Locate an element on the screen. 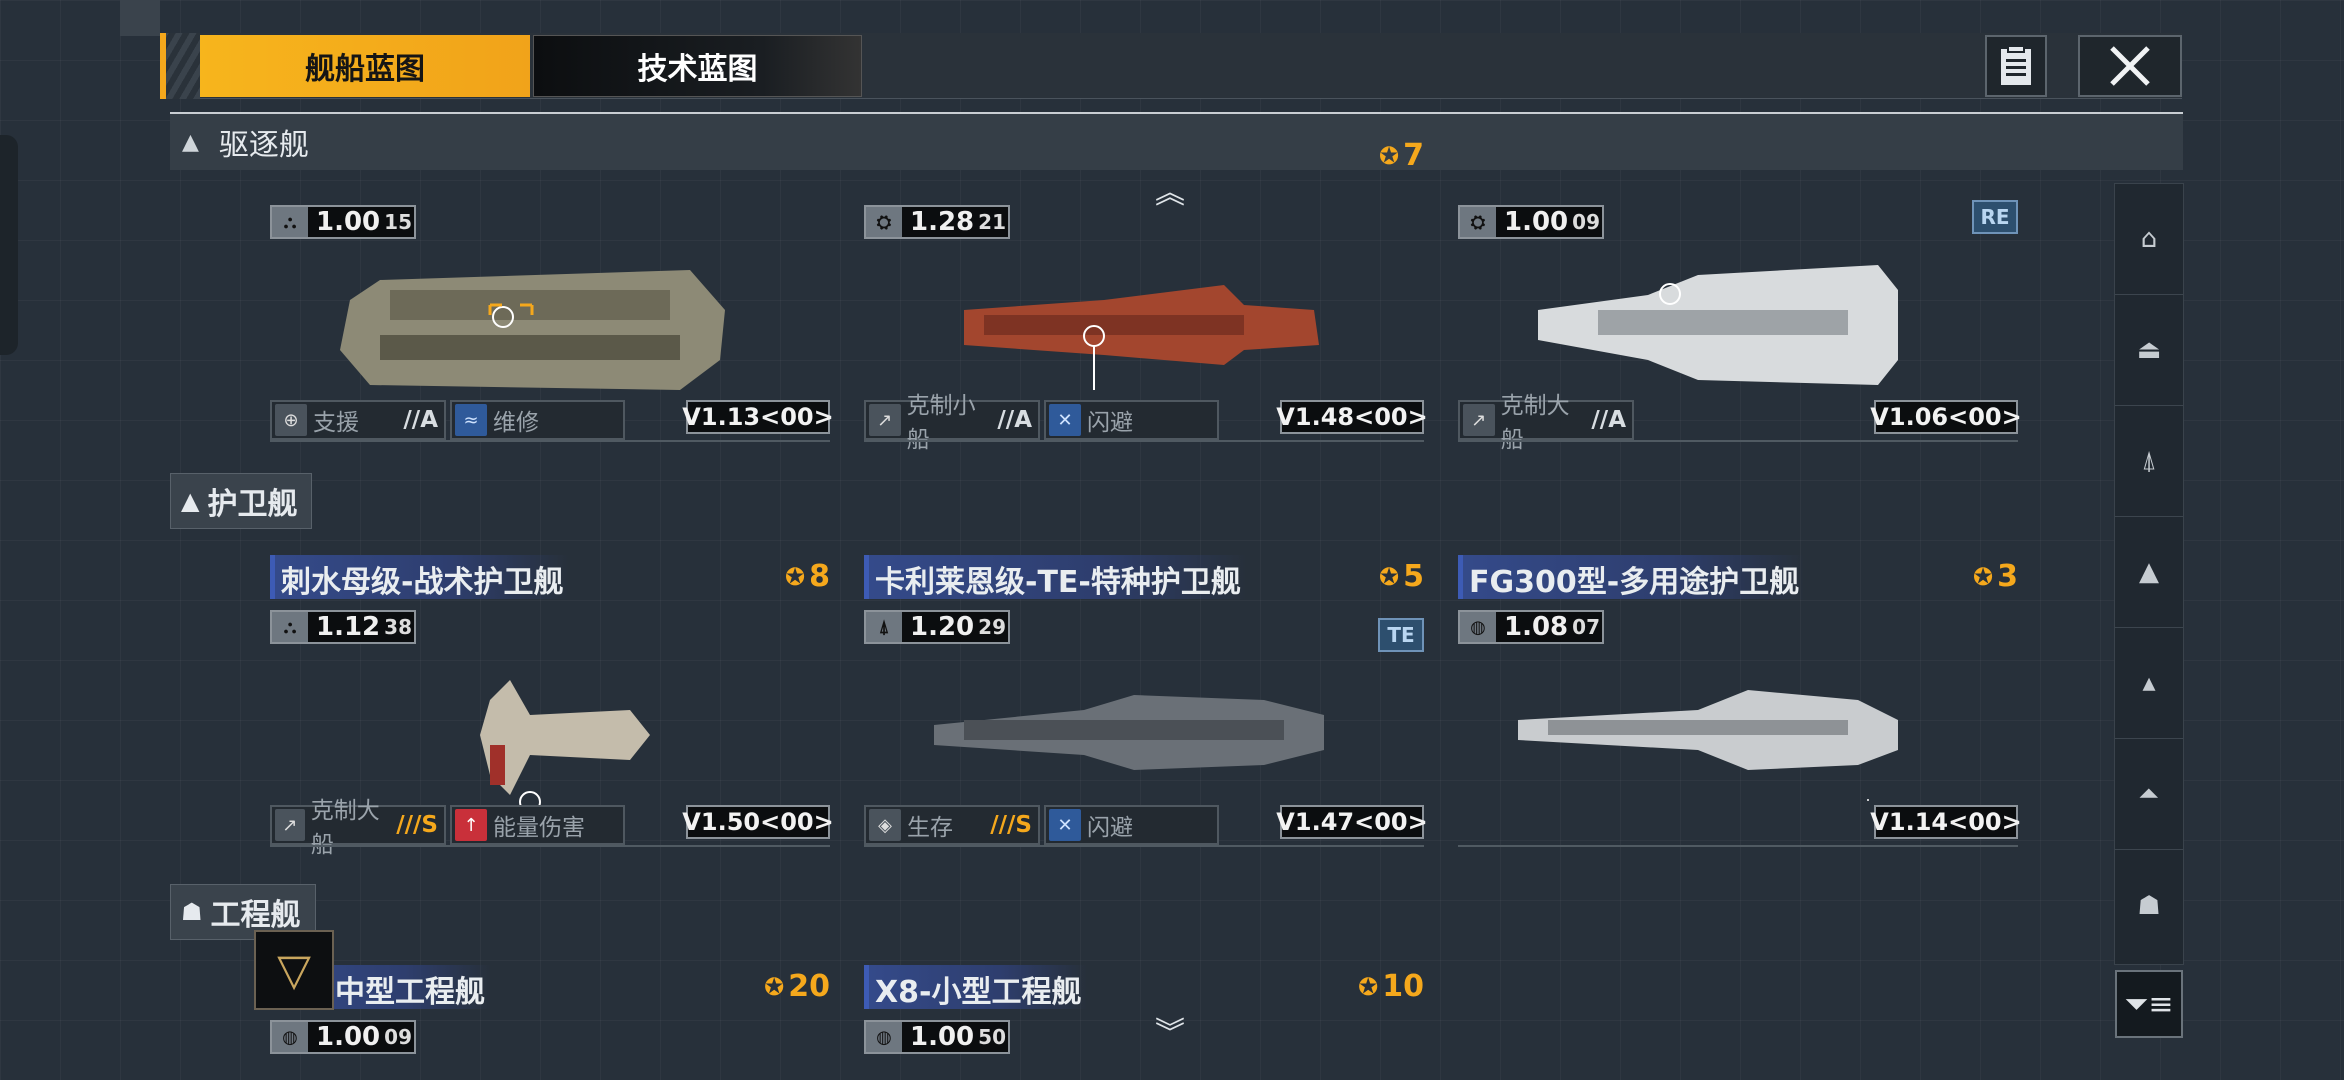 This screenshot has width=2344, height=1080. version-tag: ⛭ 1.28 21 is located at coordinates (937, 222).